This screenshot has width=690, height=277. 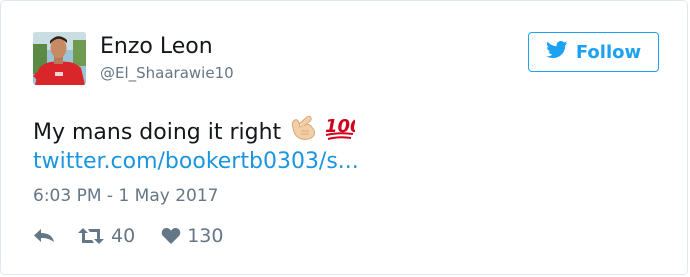 I want to click on retweet-button: 40, so click(x=106, y=236).